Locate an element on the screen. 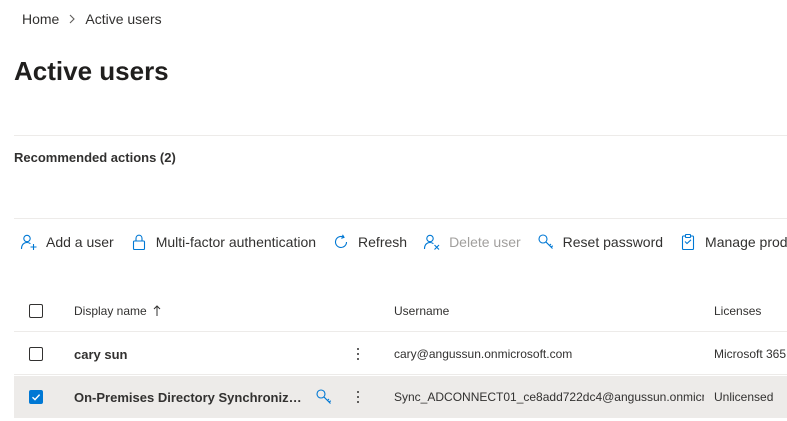 The height and width of the screenshot is (421, 787). column-header-licenses: Licenses is located at coordinates (750, 311).